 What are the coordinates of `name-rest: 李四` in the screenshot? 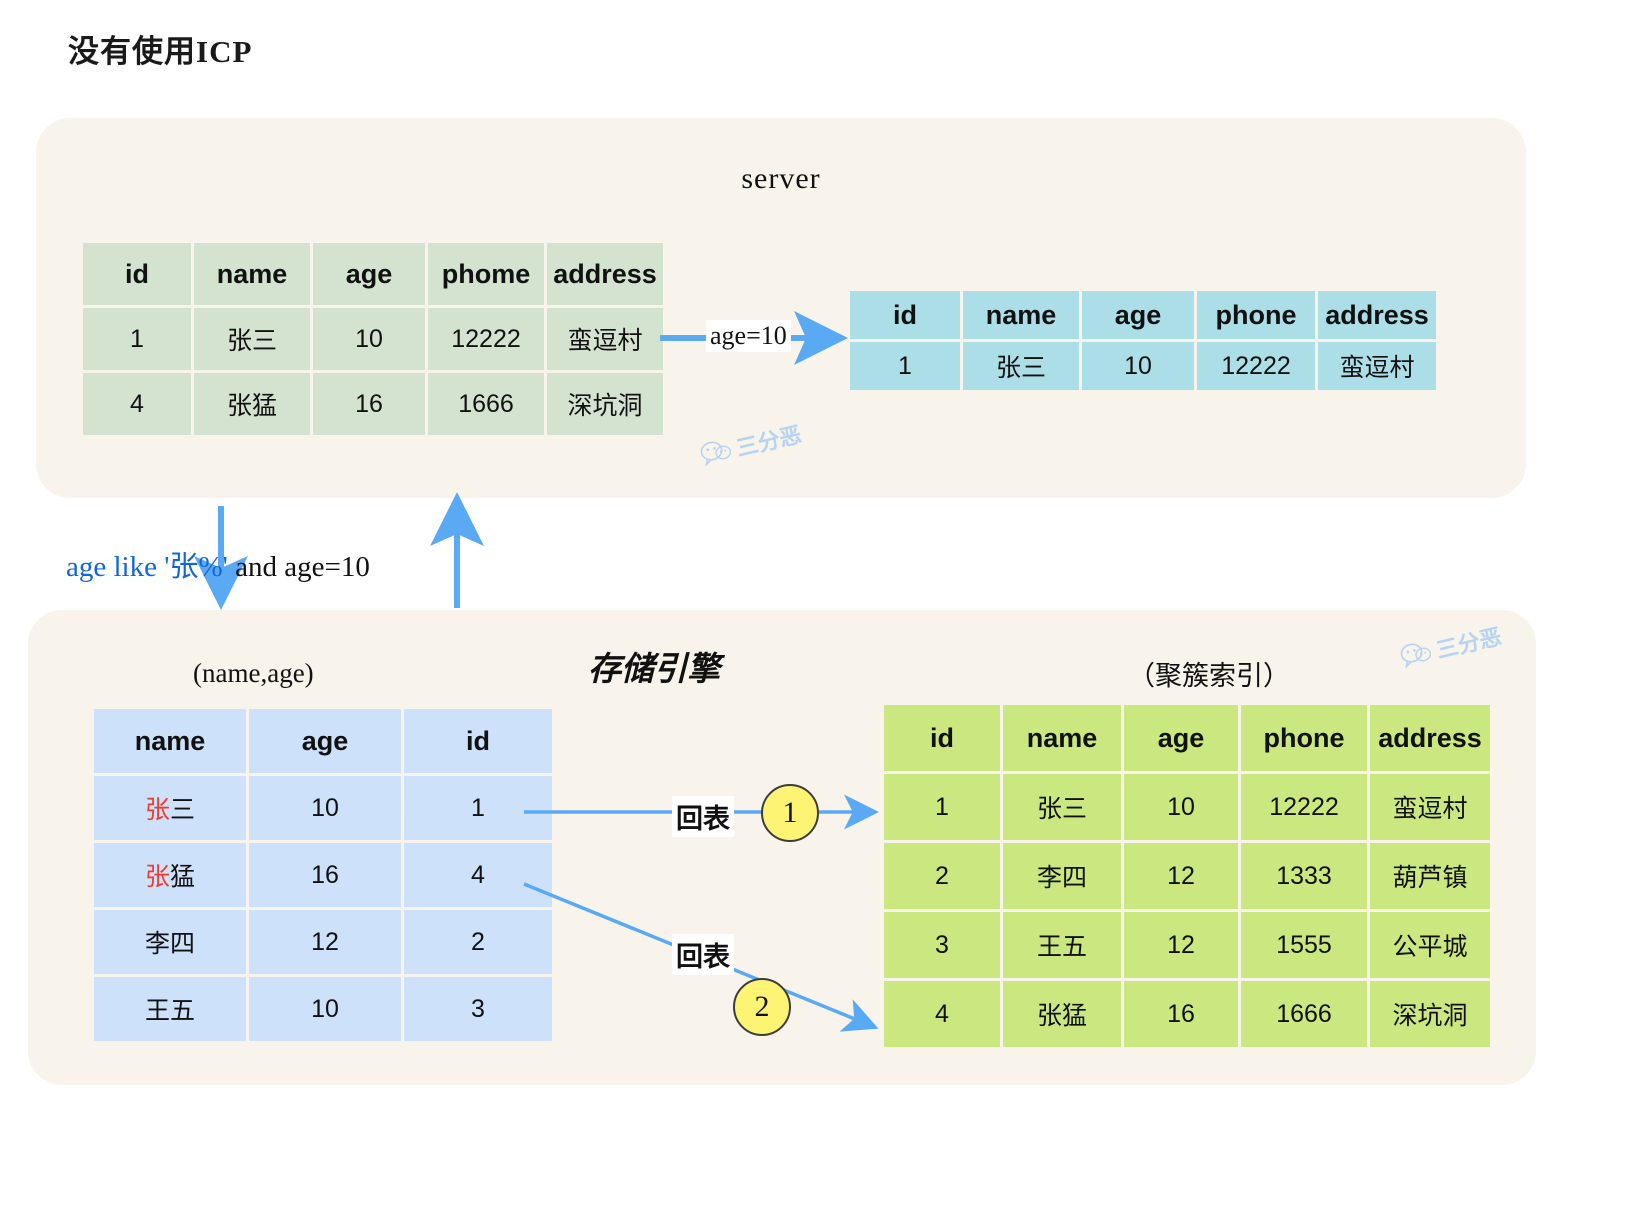 It's located at (169, 944).